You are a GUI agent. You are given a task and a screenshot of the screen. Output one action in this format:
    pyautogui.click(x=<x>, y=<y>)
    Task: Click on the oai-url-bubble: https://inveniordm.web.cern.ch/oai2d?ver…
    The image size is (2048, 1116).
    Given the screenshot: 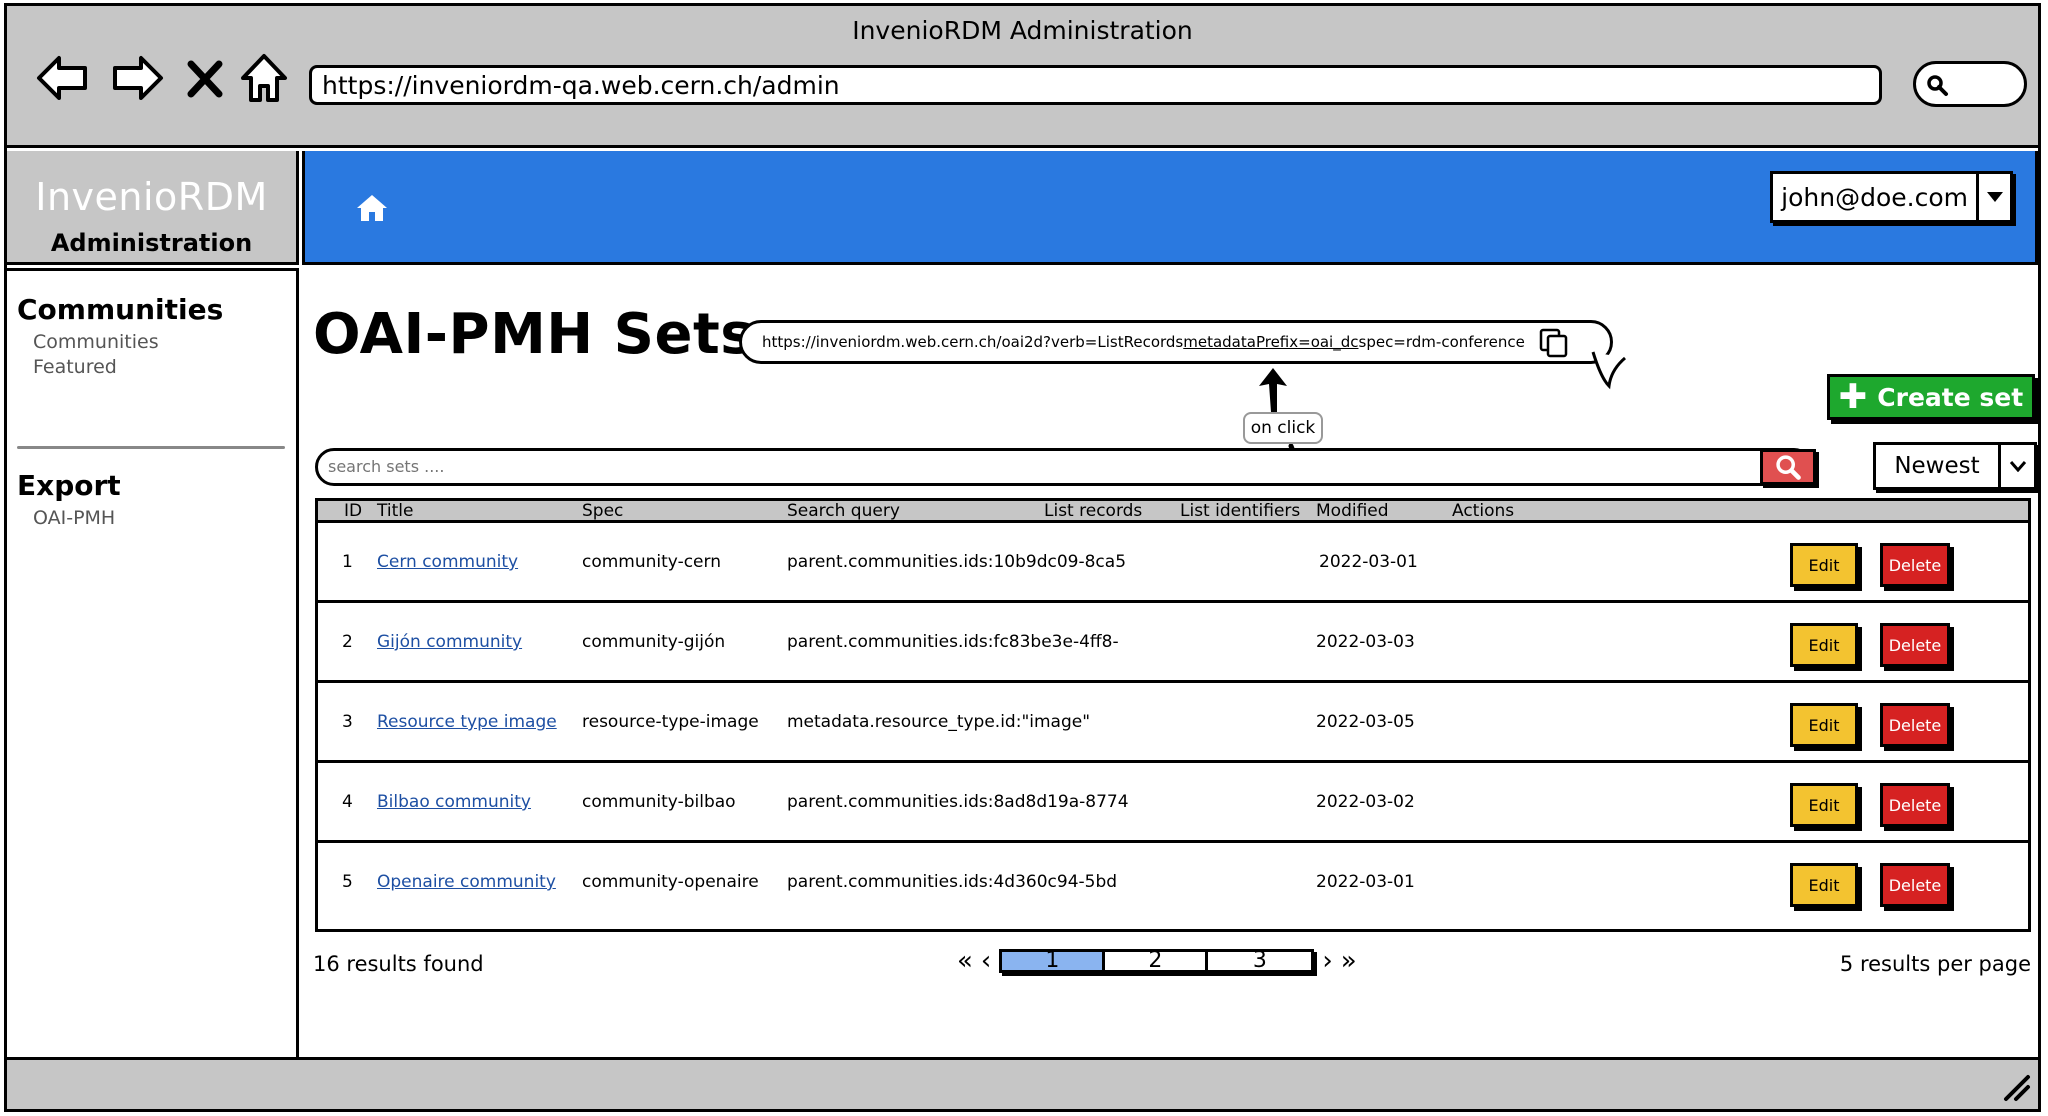 What is the action you would take?
    pyautogui.click(x=1176, y=342)
    